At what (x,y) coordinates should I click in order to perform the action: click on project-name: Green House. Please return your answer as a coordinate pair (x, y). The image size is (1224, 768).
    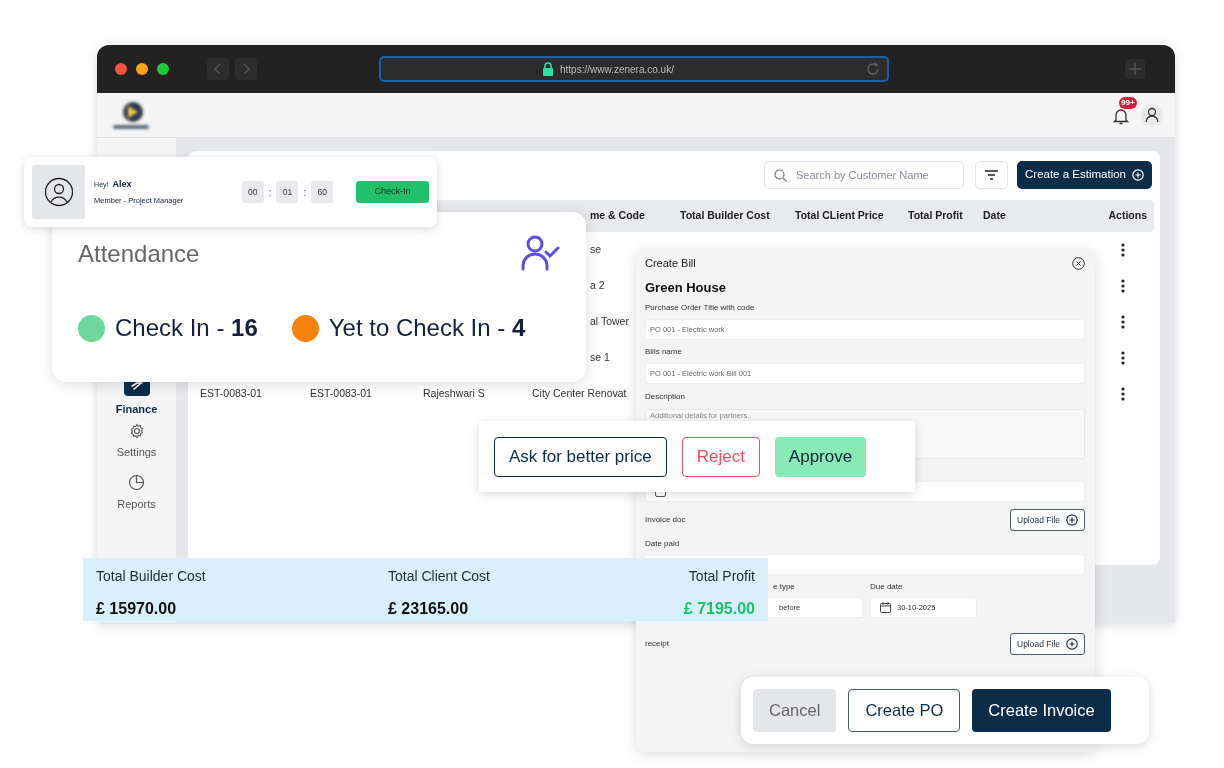
    Looking at the image, I should click on (686, 288).